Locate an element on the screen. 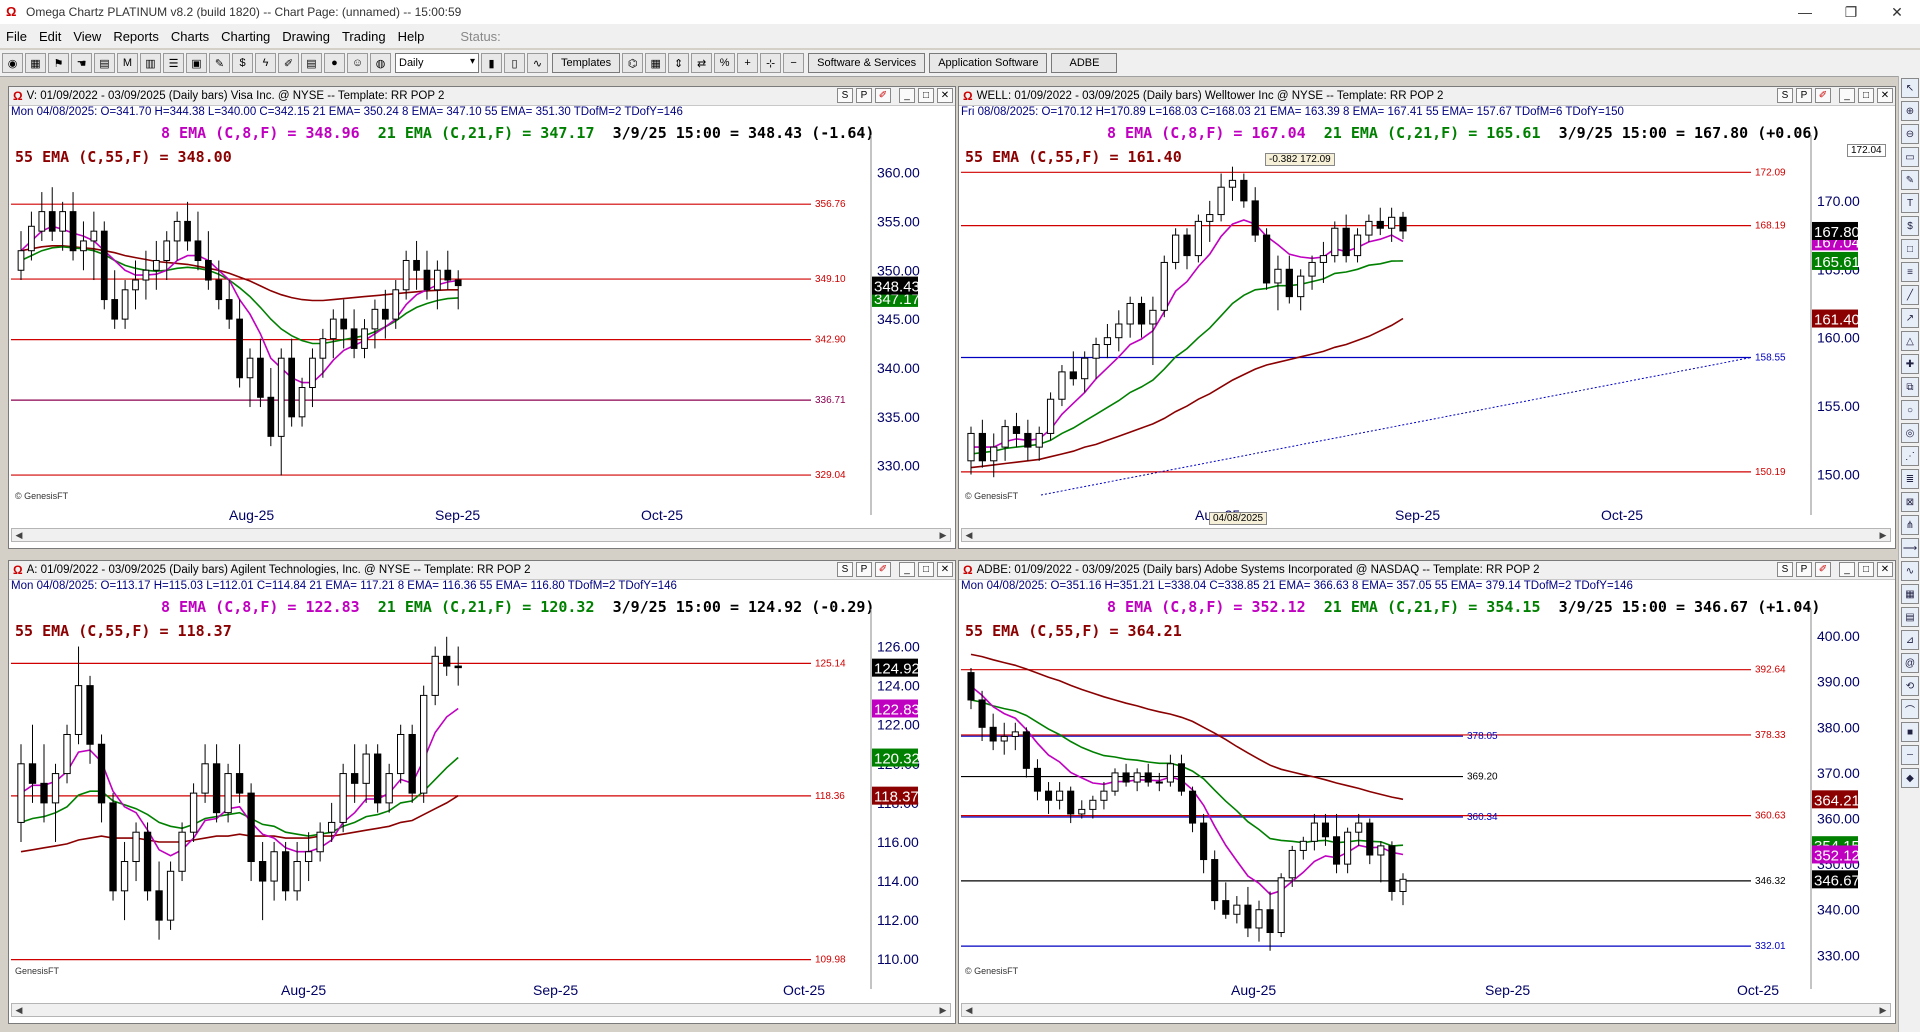 The image size is (1920, 1032). zoom-out-icon: ⊖ is located at coordinates (1910, 134).